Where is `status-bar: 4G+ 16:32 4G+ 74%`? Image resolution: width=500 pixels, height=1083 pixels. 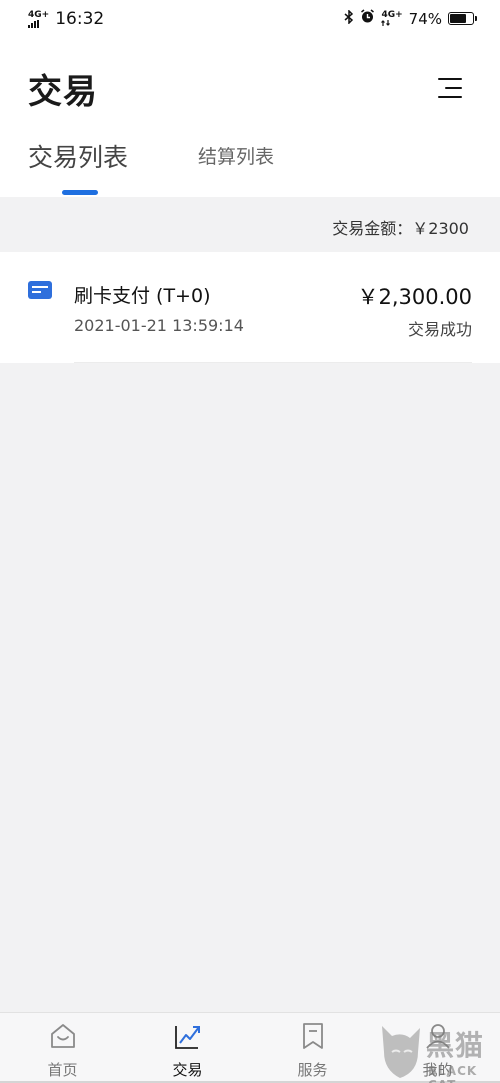 status-bar: 4G+ 16:32 4G+ 74% is located at coordinates (250, 20).